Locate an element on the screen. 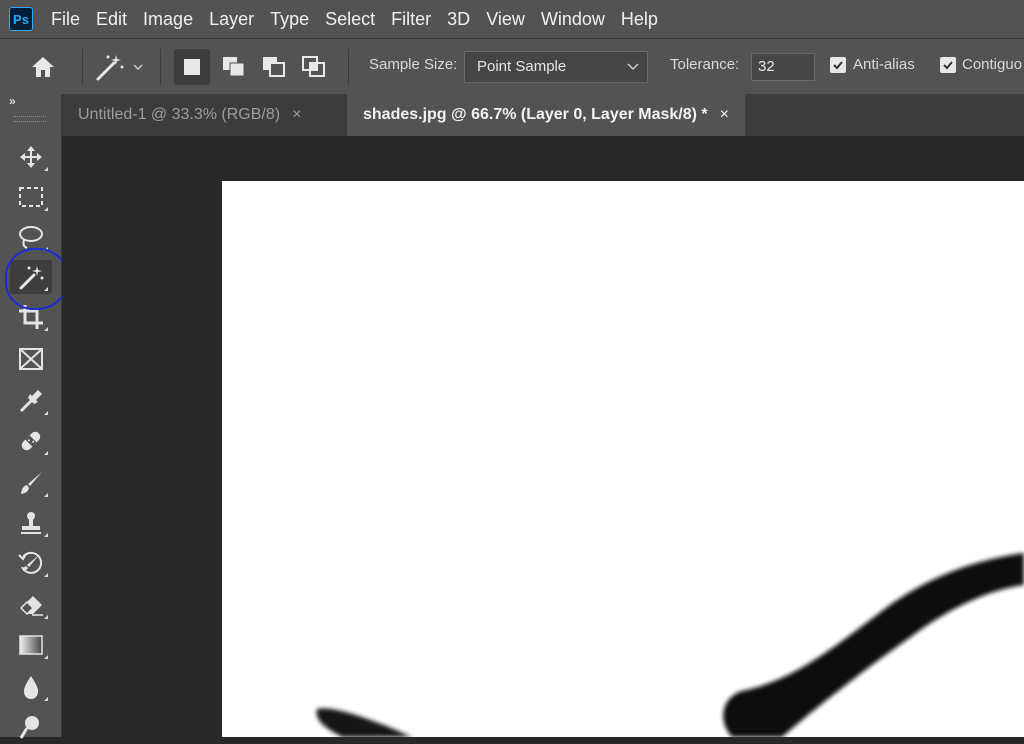 Image resolution: width=1024 pixels, height=744 pixels. gradient-tool is located at coordinates (31, 645).